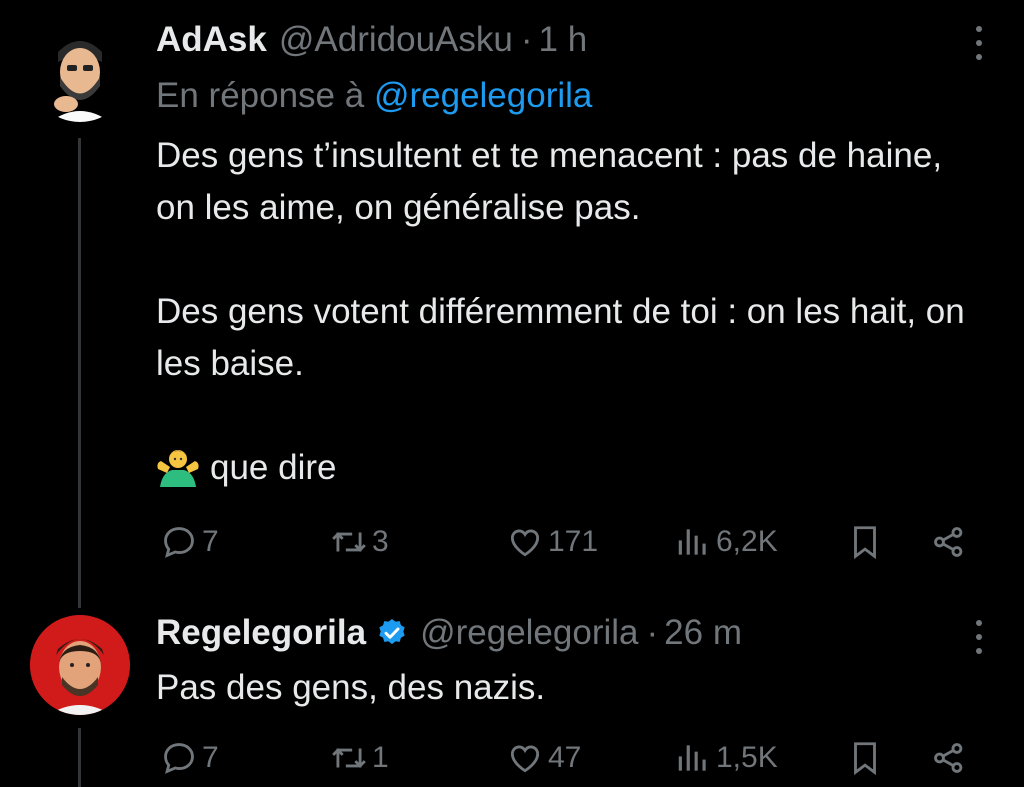  Describe the element at coordinates (565, 757) in the screenshot. I see `like-count: 47` at that location.